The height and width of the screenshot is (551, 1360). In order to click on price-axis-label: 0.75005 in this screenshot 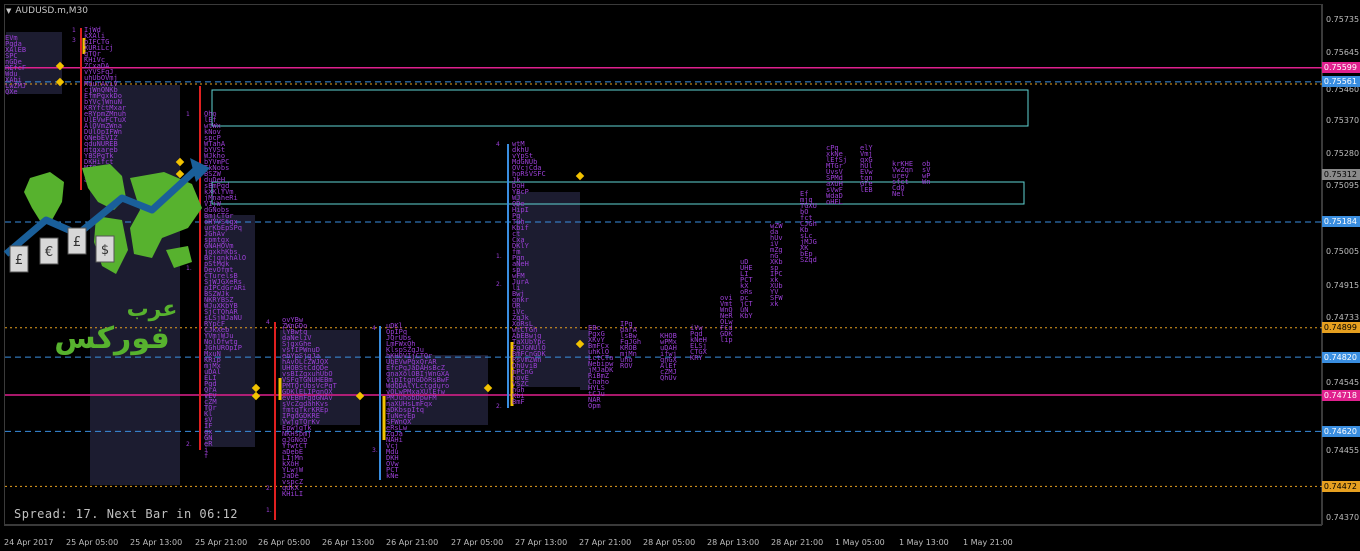, I will do `click(1343, 251)`.